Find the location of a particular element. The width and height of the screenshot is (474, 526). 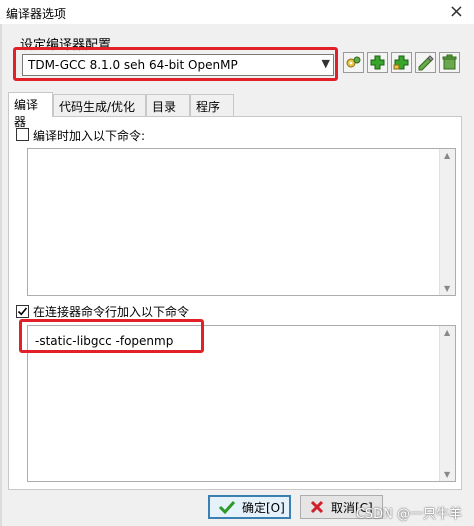

tab-directories: 目录 is located at coordinates (168, 105).